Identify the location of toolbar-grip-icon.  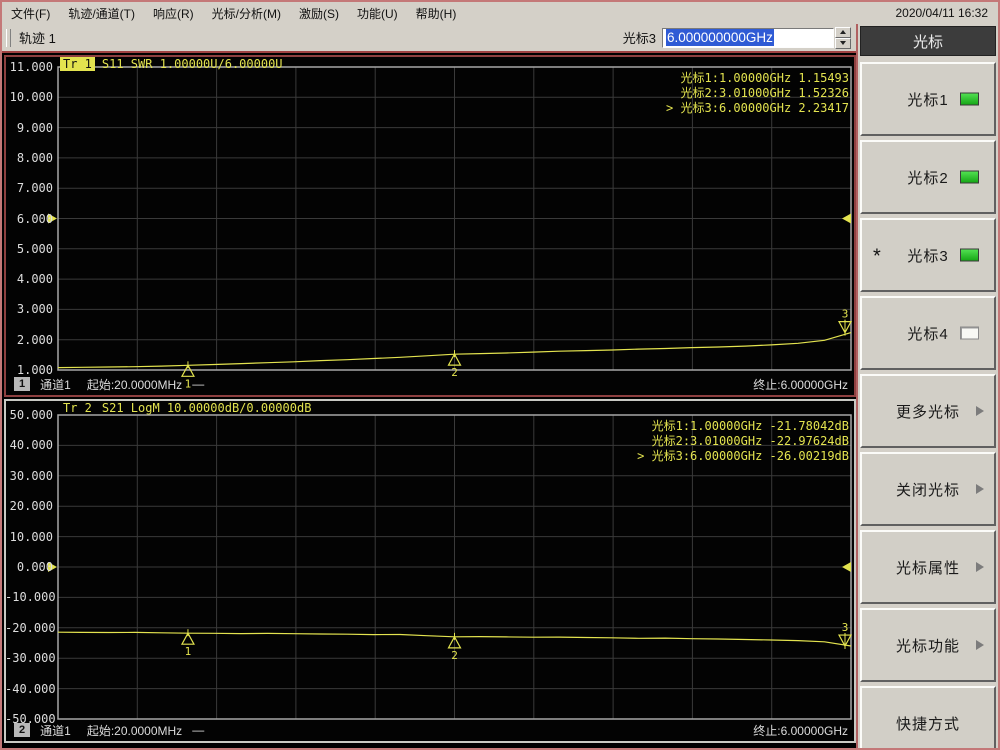
(8, 37).